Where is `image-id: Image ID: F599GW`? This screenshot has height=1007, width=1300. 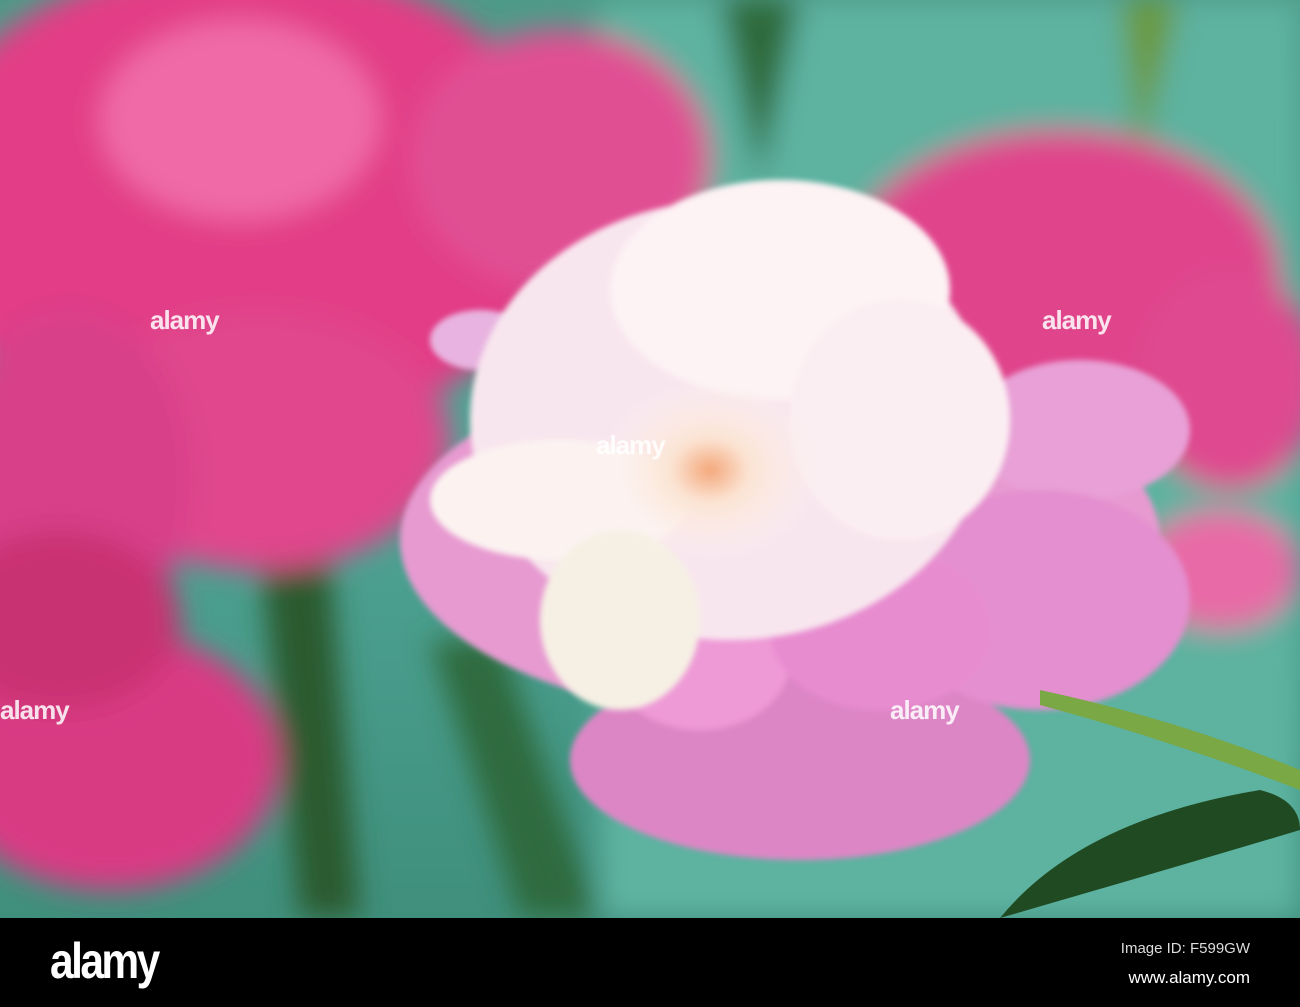
image-id: Image ID: F599GW is located at coordinates (1185, 948).